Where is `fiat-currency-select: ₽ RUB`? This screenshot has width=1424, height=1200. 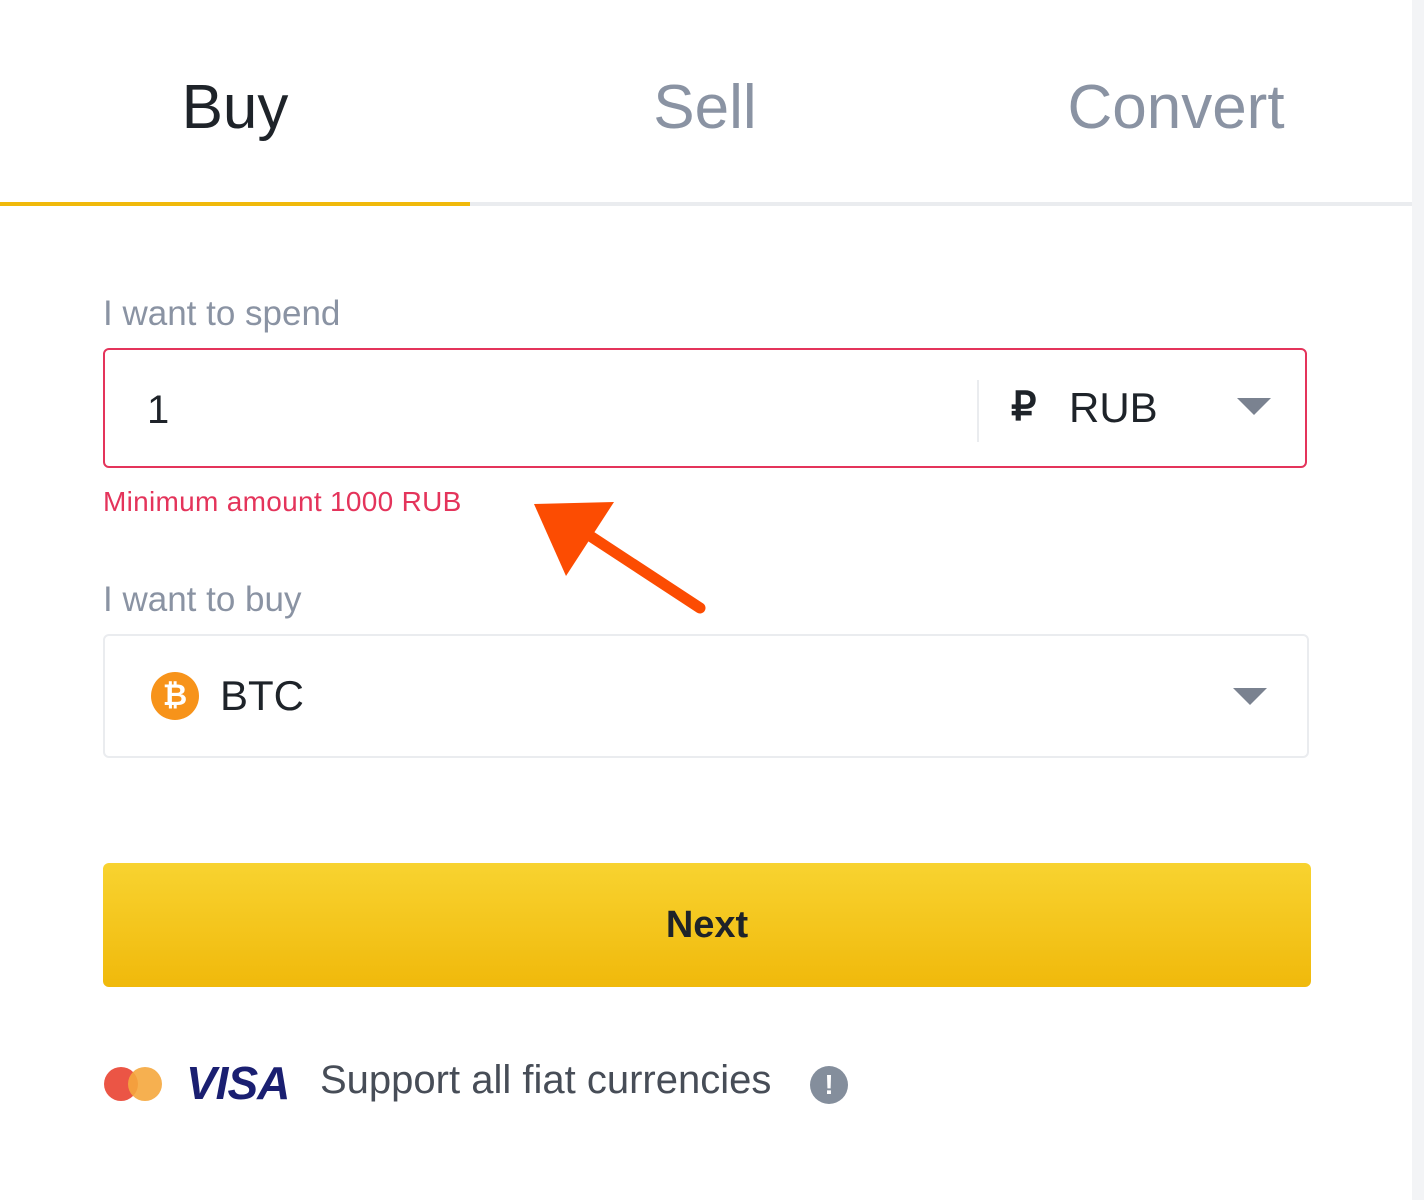 fiat-currency-select: ₽ RUB is located at coordinates (1144, 408).